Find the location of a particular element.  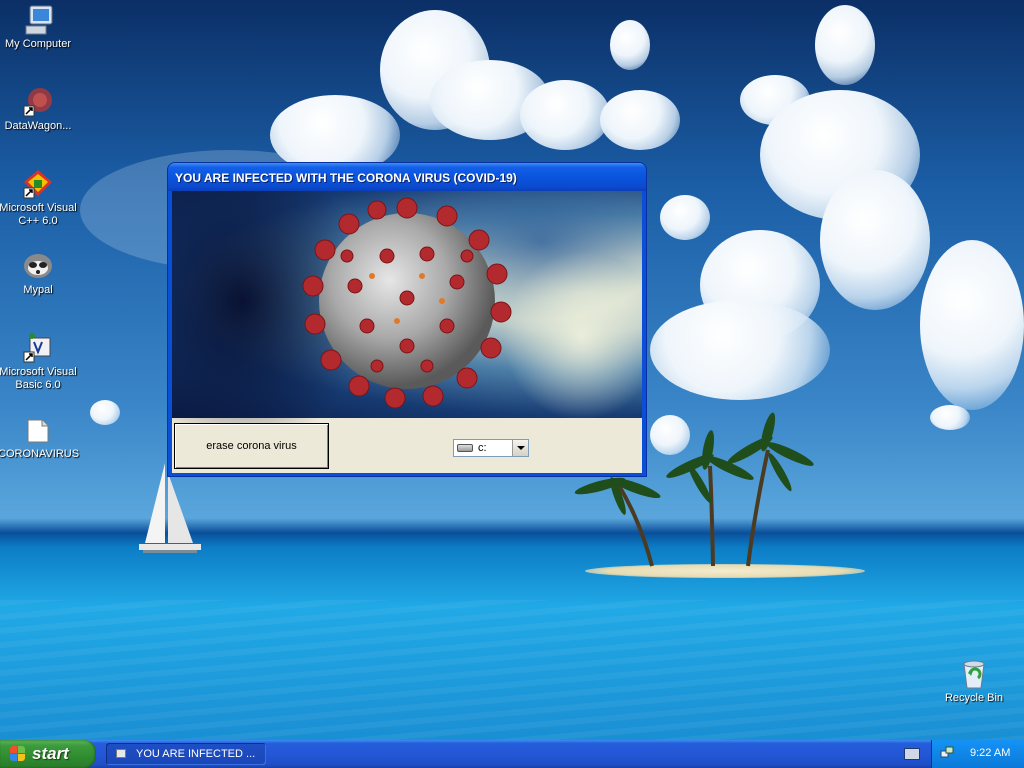

window-icon is located at coordinates (121, 753).